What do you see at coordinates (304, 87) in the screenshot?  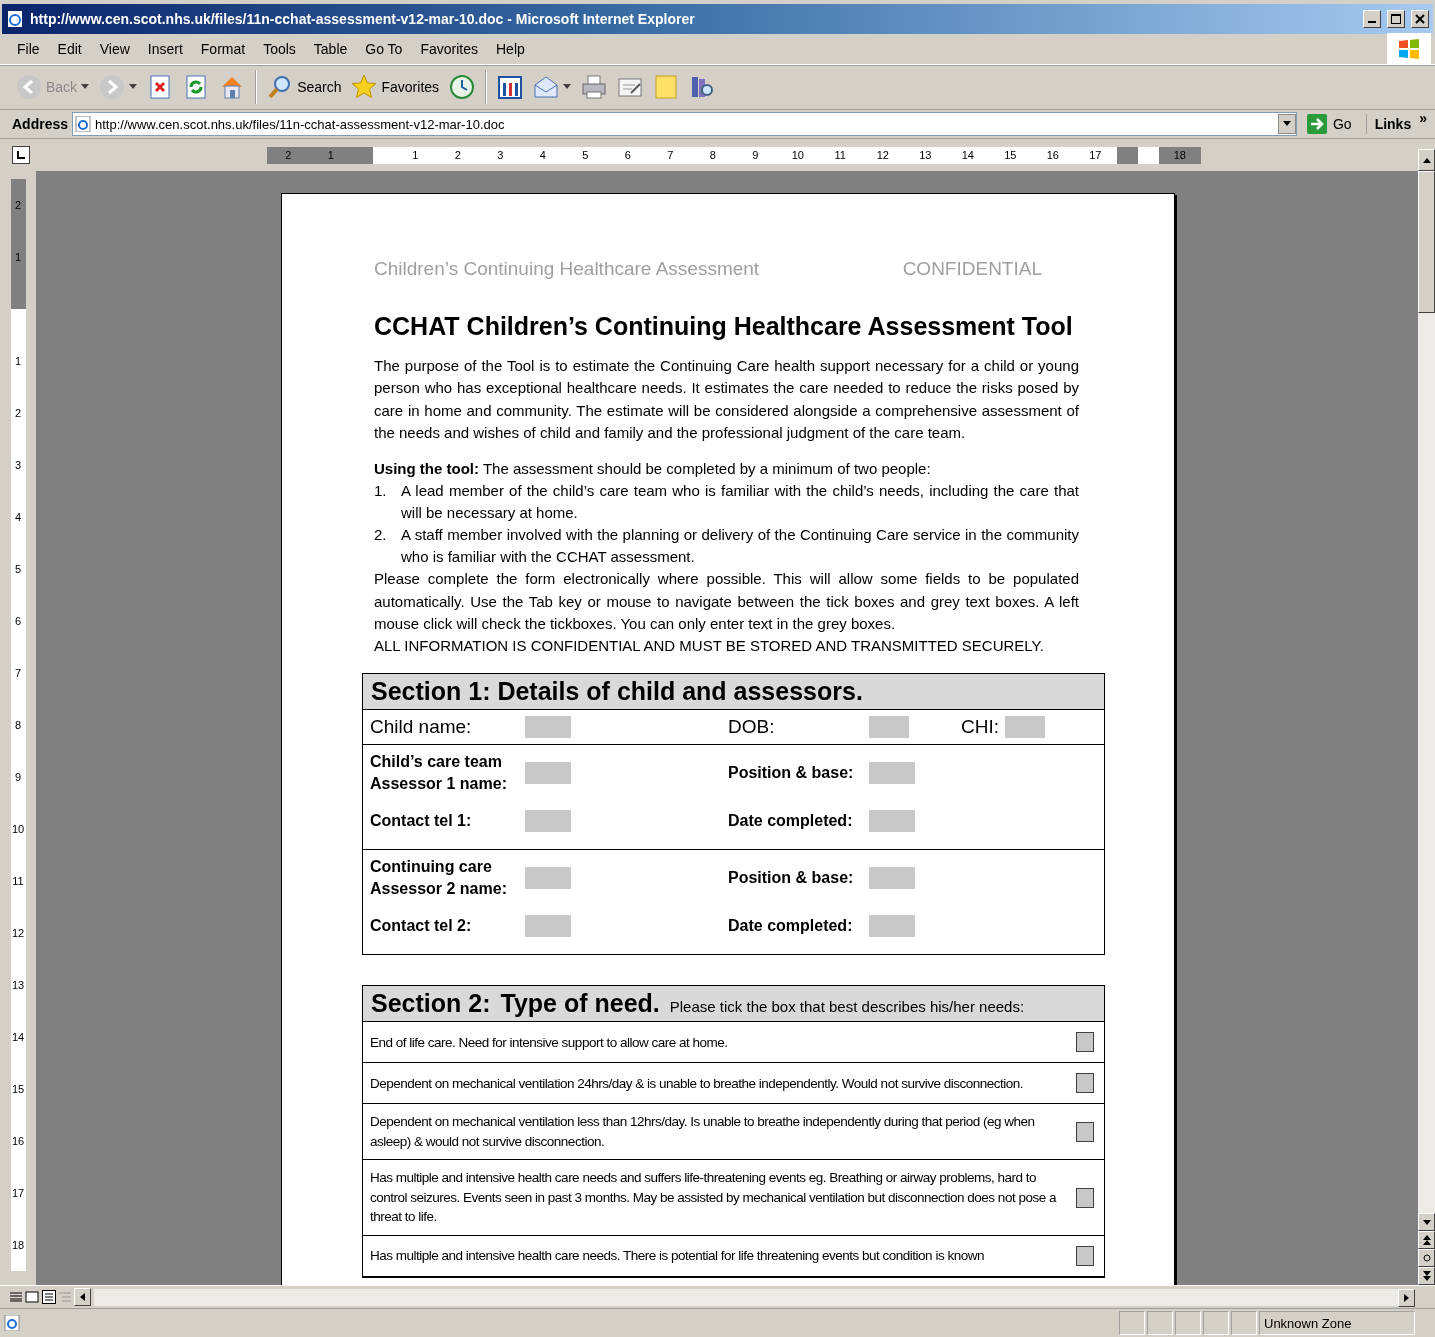 I see `search-button: Search` at bounding box center [304, 87].